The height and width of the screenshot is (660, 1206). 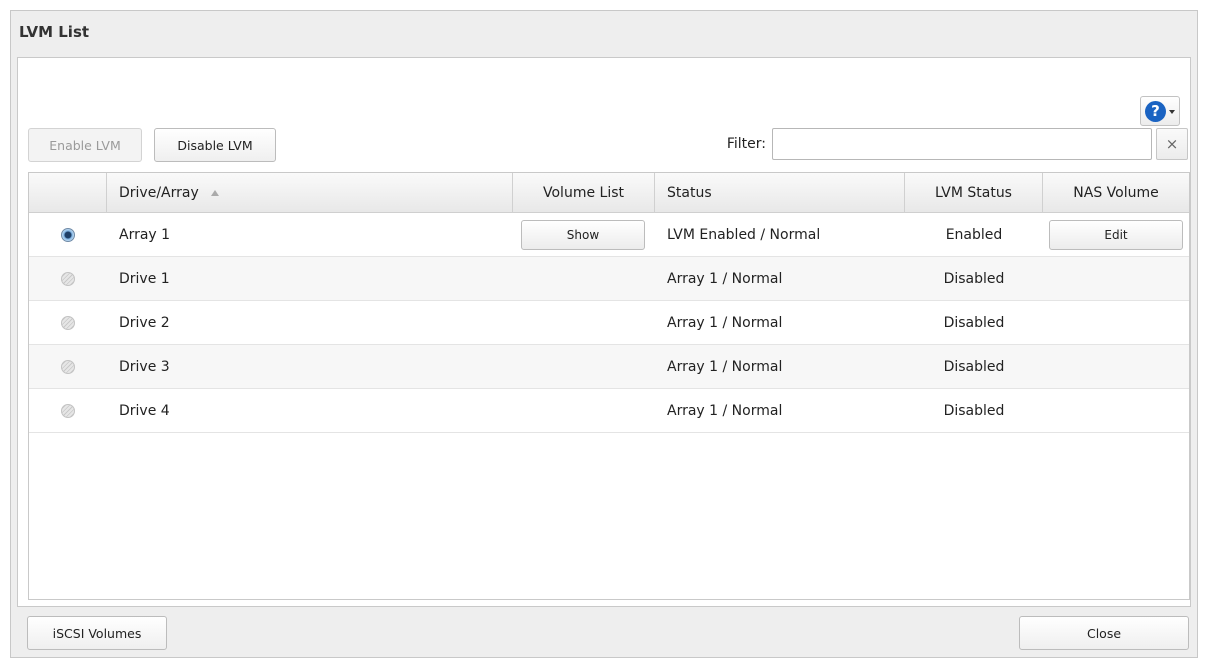 What do you see at coordinates (1104, 633) in the screenshot?
I see `close-button: Close` at bounding box center [1104, 633].